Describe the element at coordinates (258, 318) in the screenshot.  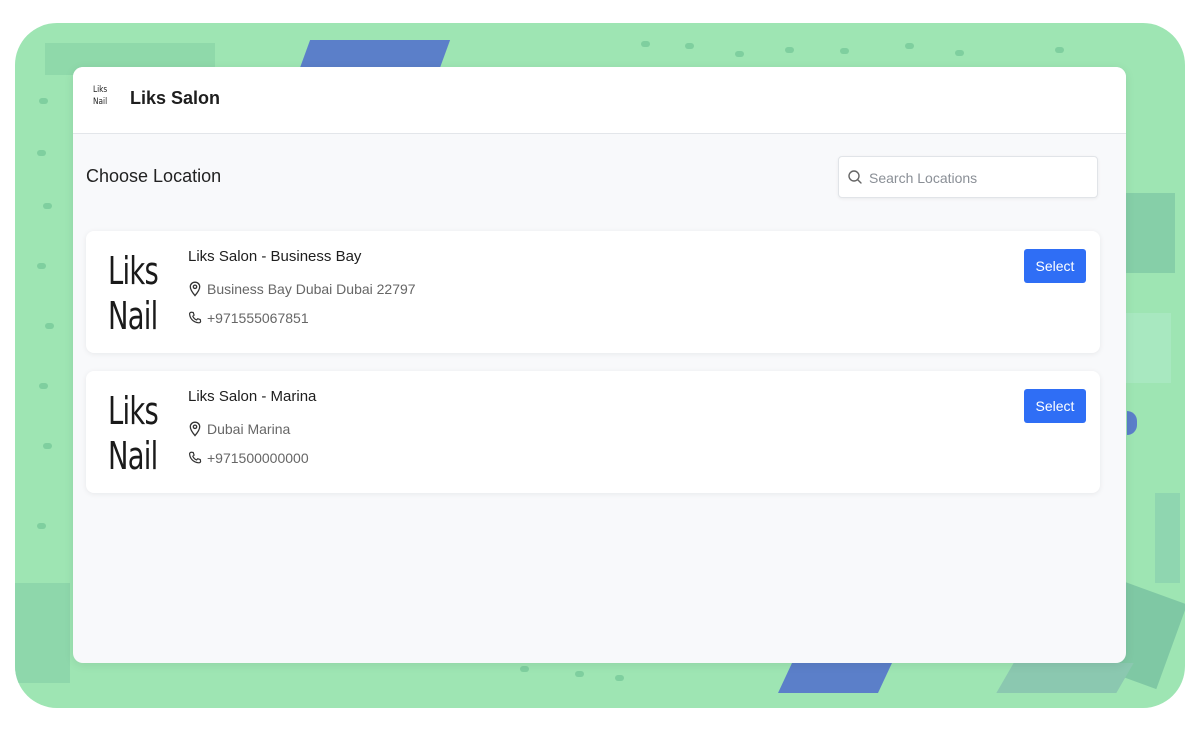
I see `location-phone: +971555067851` at that location.